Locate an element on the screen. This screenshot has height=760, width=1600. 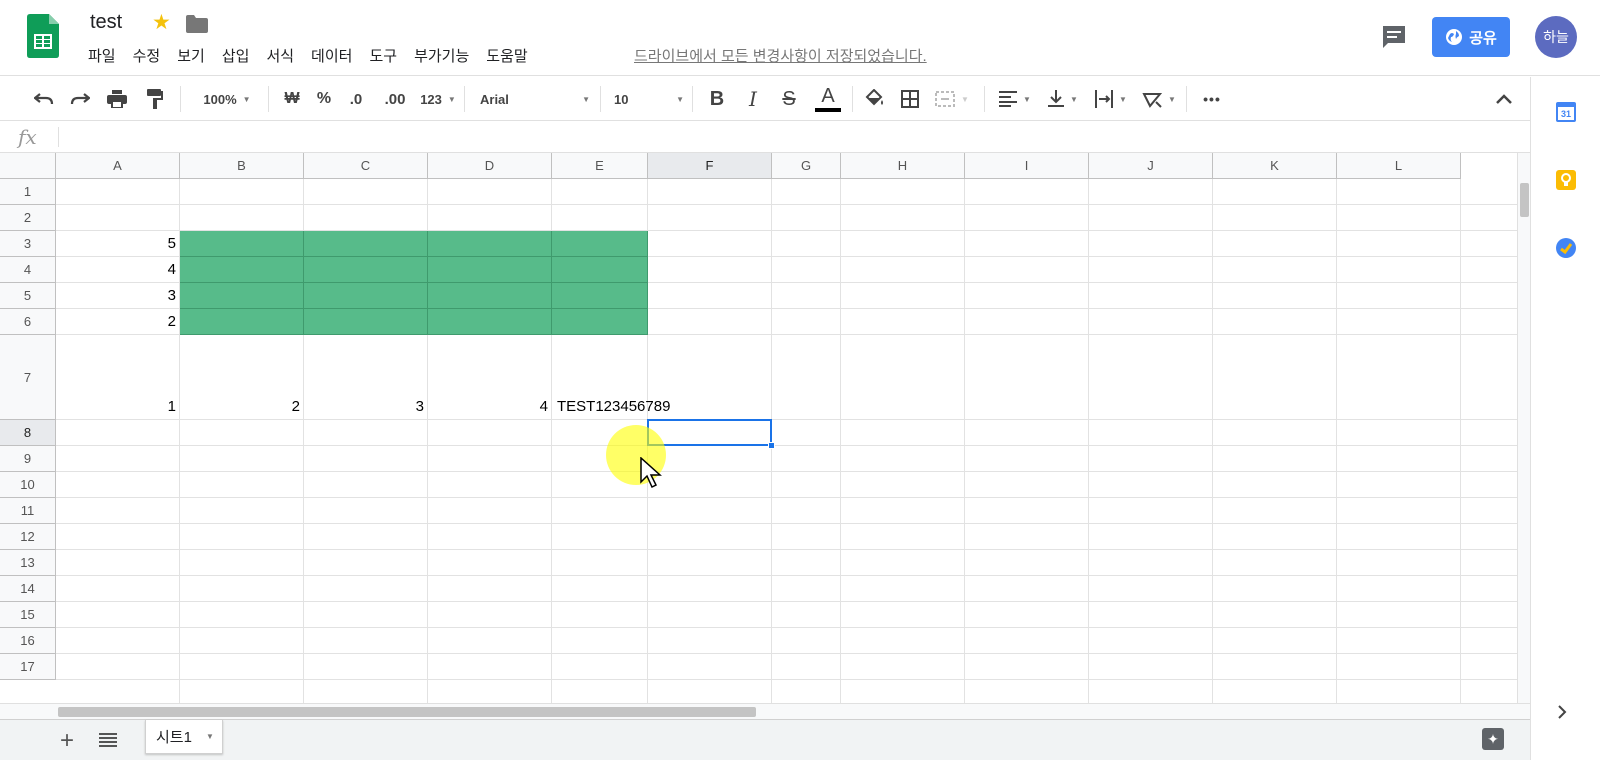
cell-a3: 5 is located at coordinates (116, 243).